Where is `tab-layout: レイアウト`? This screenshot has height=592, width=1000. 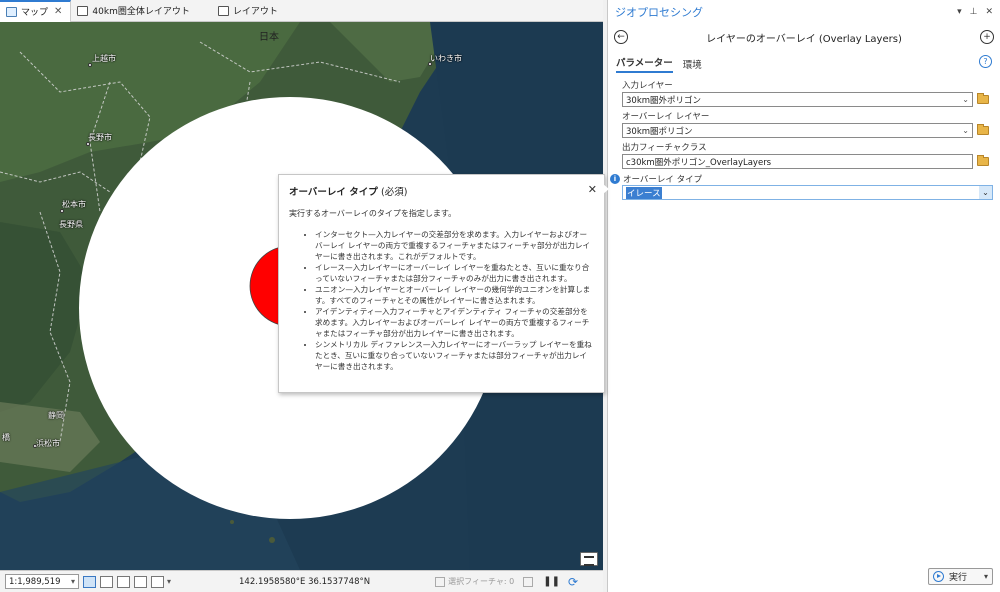 tab-layout: レイアウト is located at coordinates (249, 11).